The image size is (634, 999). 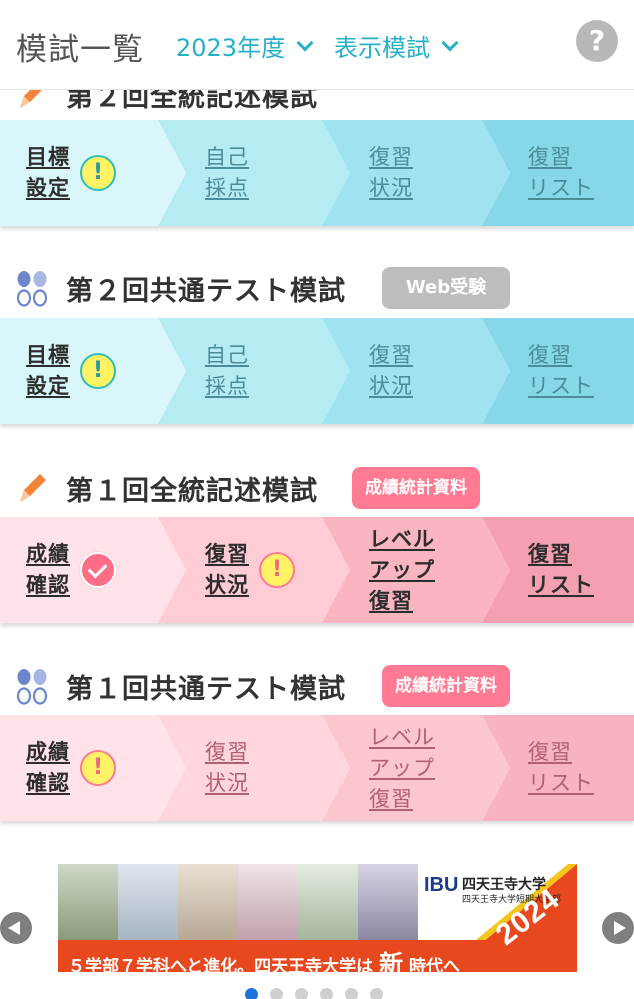 I want to click on exam-name: 第１回全統記述模試, so click(x=192, y=491).